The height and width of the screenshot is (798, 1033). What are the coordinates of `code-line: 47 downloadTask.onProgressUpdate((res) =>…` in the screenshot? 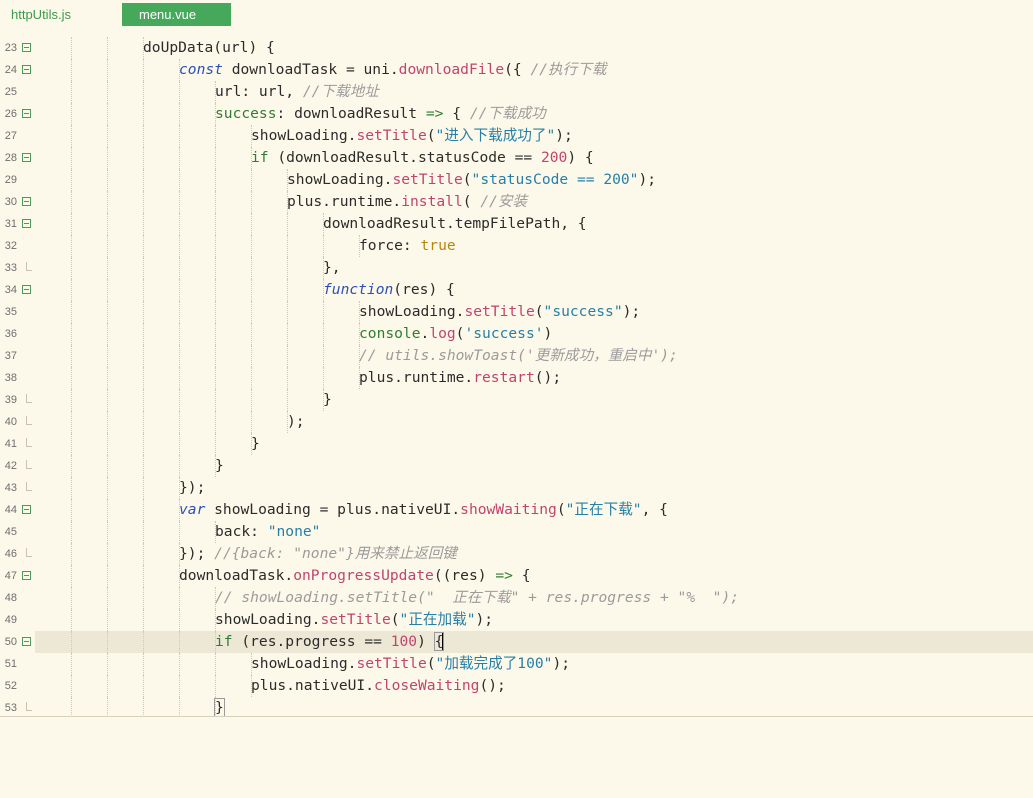 It's located at (516, 576).